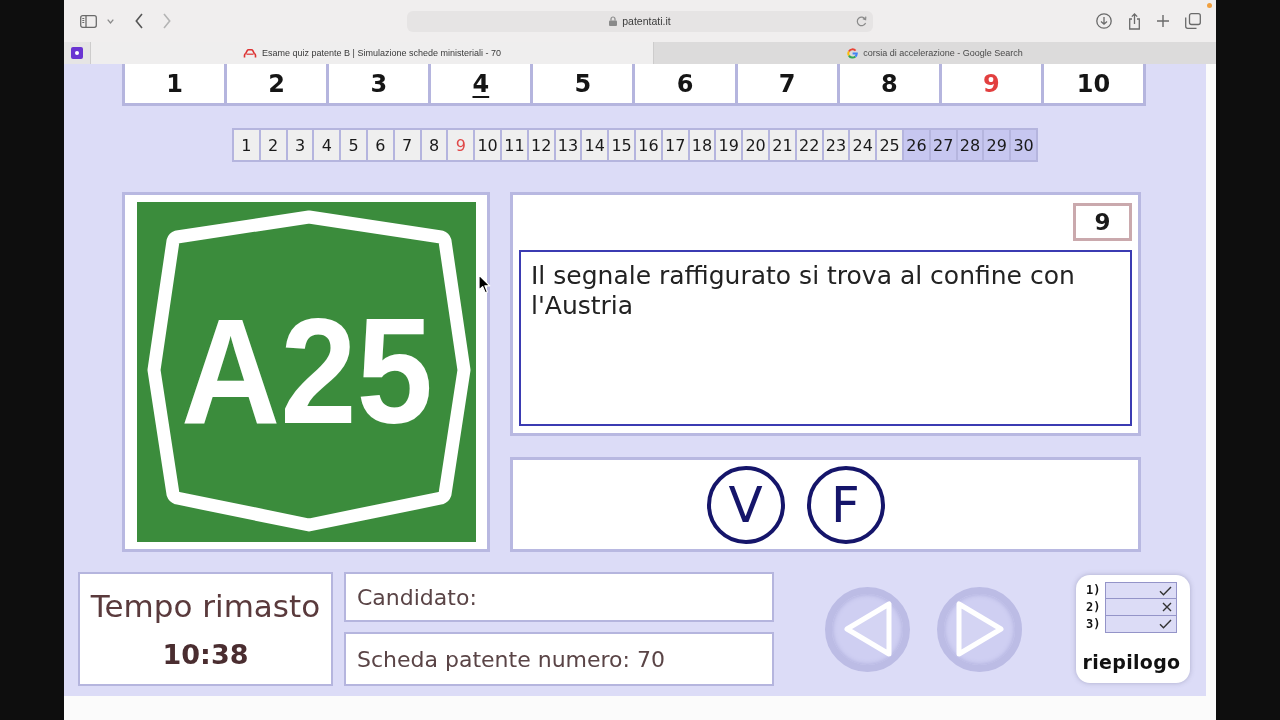 The image size is (1280, 720). Describe the element at coordinates (1093, 590) in the screenshot. I see `list-number: 1)` at that location.